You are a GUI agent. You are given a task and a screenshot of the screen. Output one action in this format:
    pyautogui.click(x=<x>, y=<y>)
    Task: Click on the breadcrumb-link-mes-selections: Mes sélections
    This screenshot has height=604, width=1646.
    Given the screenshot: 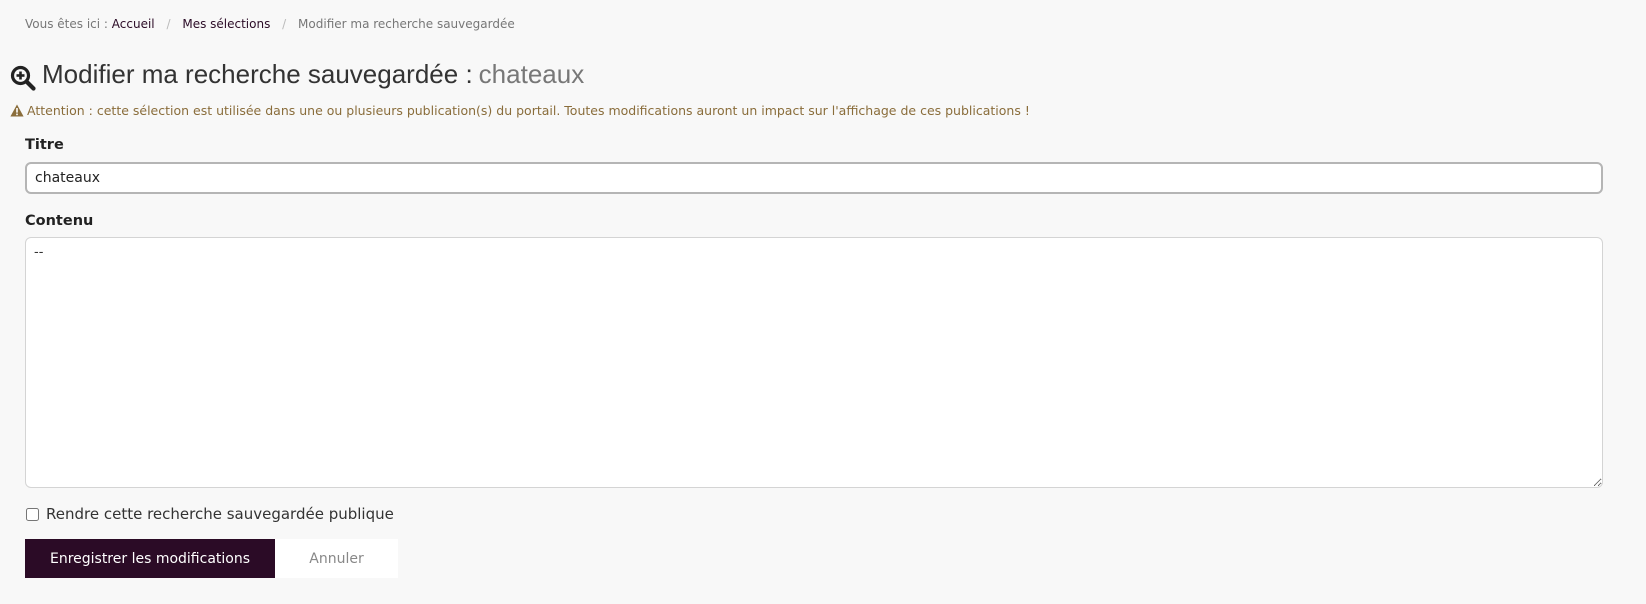 What is the action you would take?
    pyautogui.click(x=226, y=24)
    